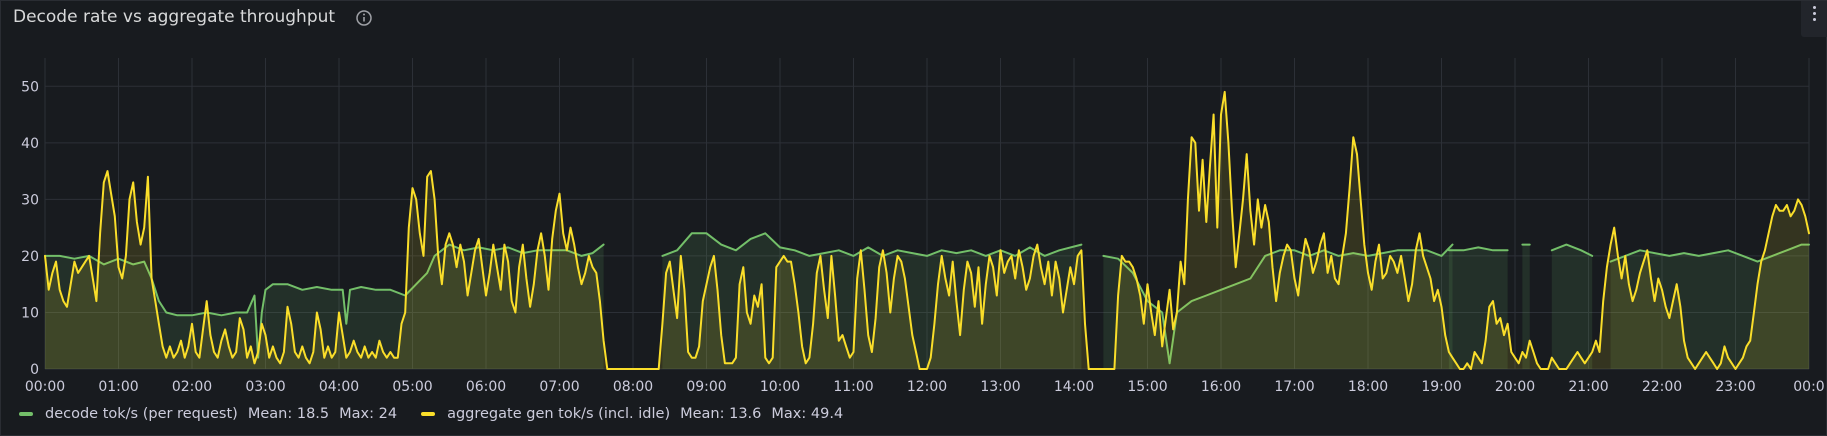 The width and height of the screenshot is (1827, 436). What do you see at coordinates (192, 387) in the screenshot?
I see `x-tick-label: 02:00` at bounding box center [192, 387].